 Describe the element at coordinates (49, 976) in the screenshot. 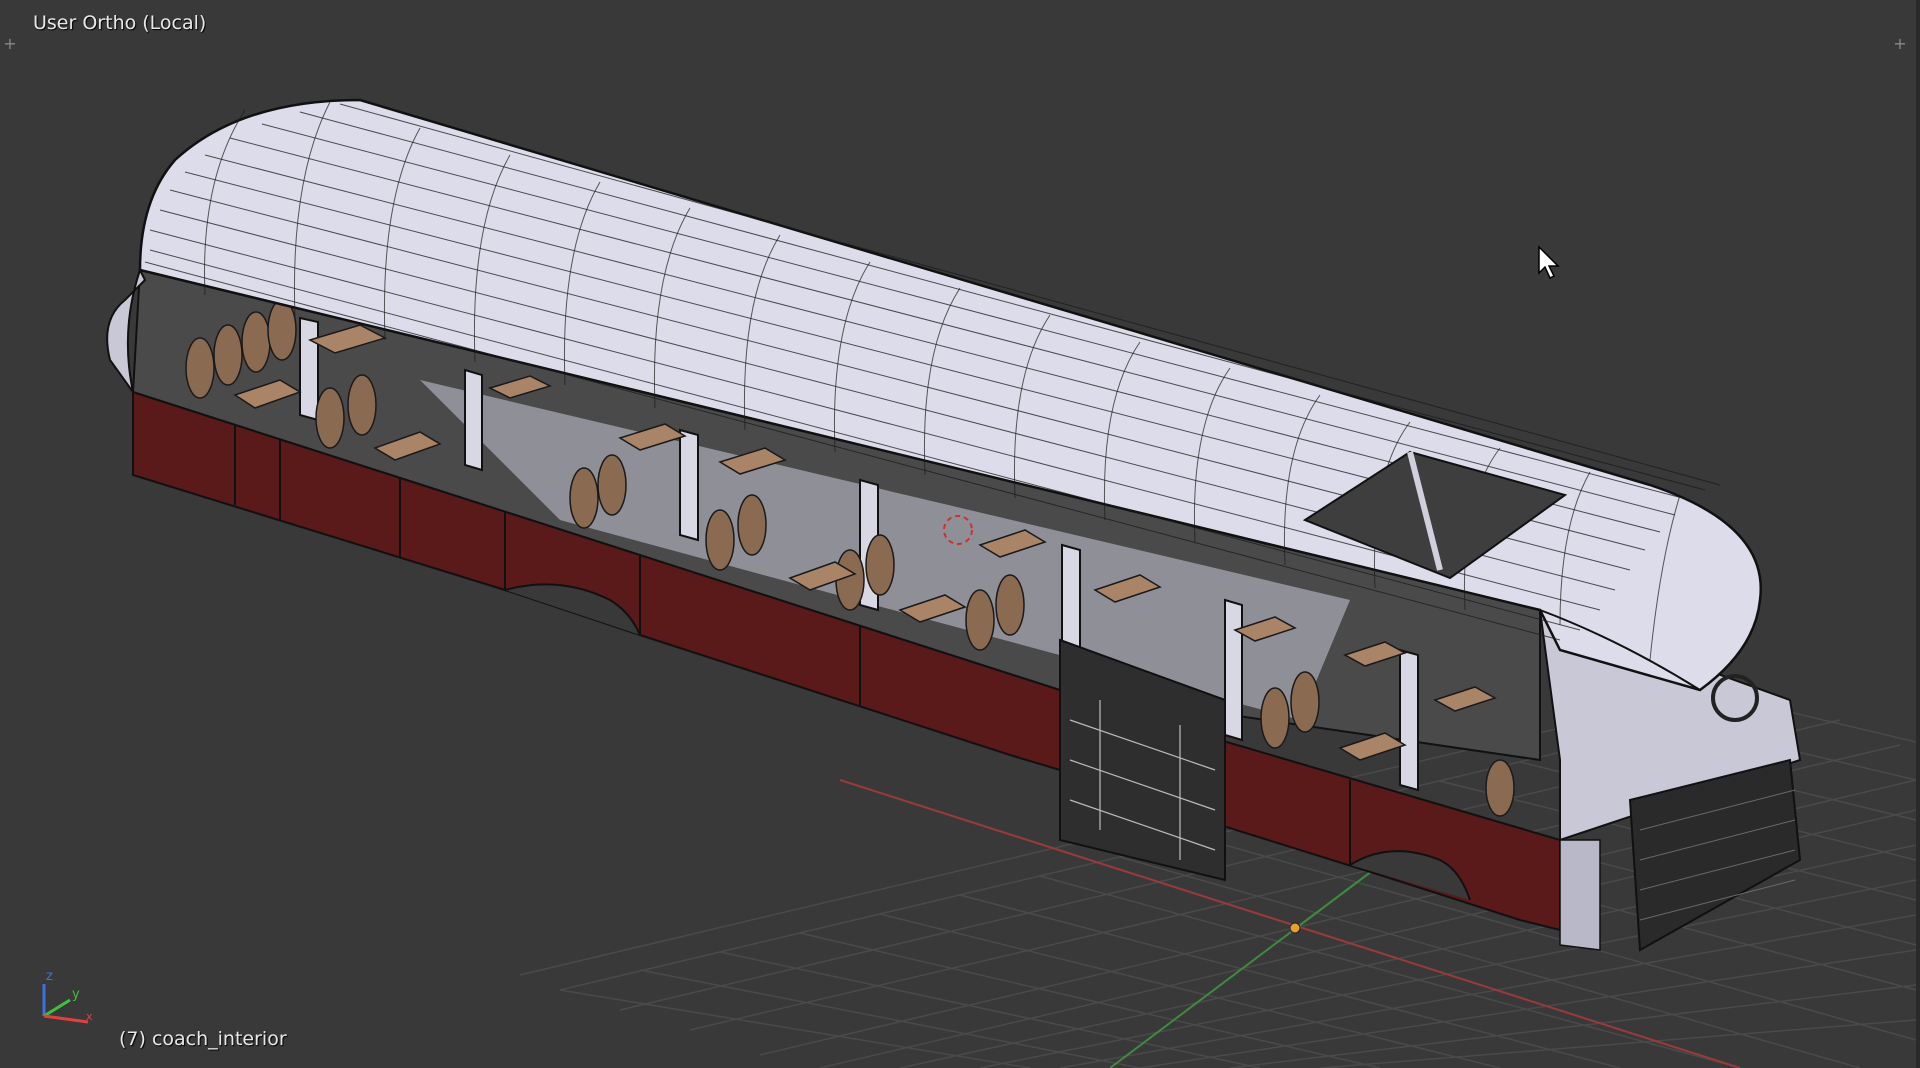

I see `svg-text: z` at that location.